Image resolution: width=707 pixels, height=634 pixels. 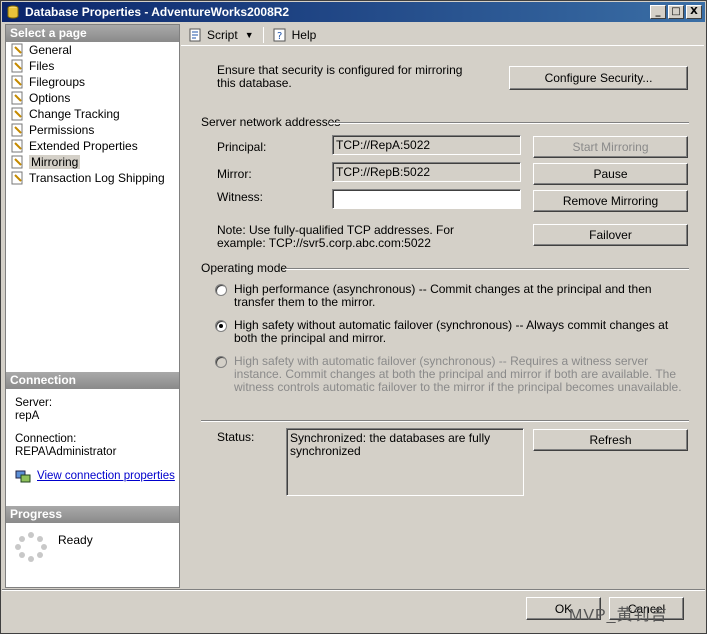 I want to click on radio-high-safety-no-failover, so click(x=221, y=326).